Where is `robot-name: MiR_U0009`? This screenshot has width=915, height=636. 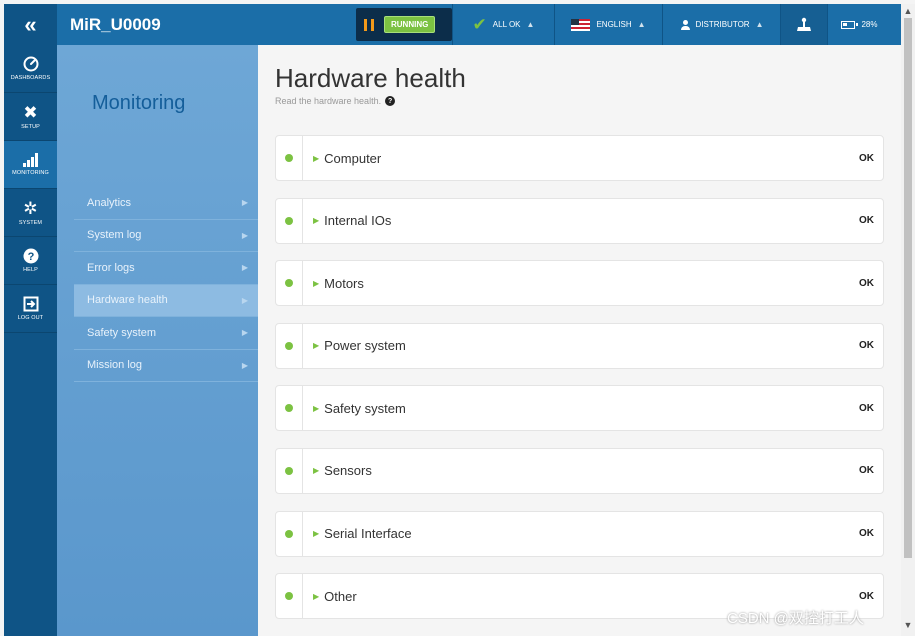 robot-name: MiR_U0009 is located at coordinates (115, 24).